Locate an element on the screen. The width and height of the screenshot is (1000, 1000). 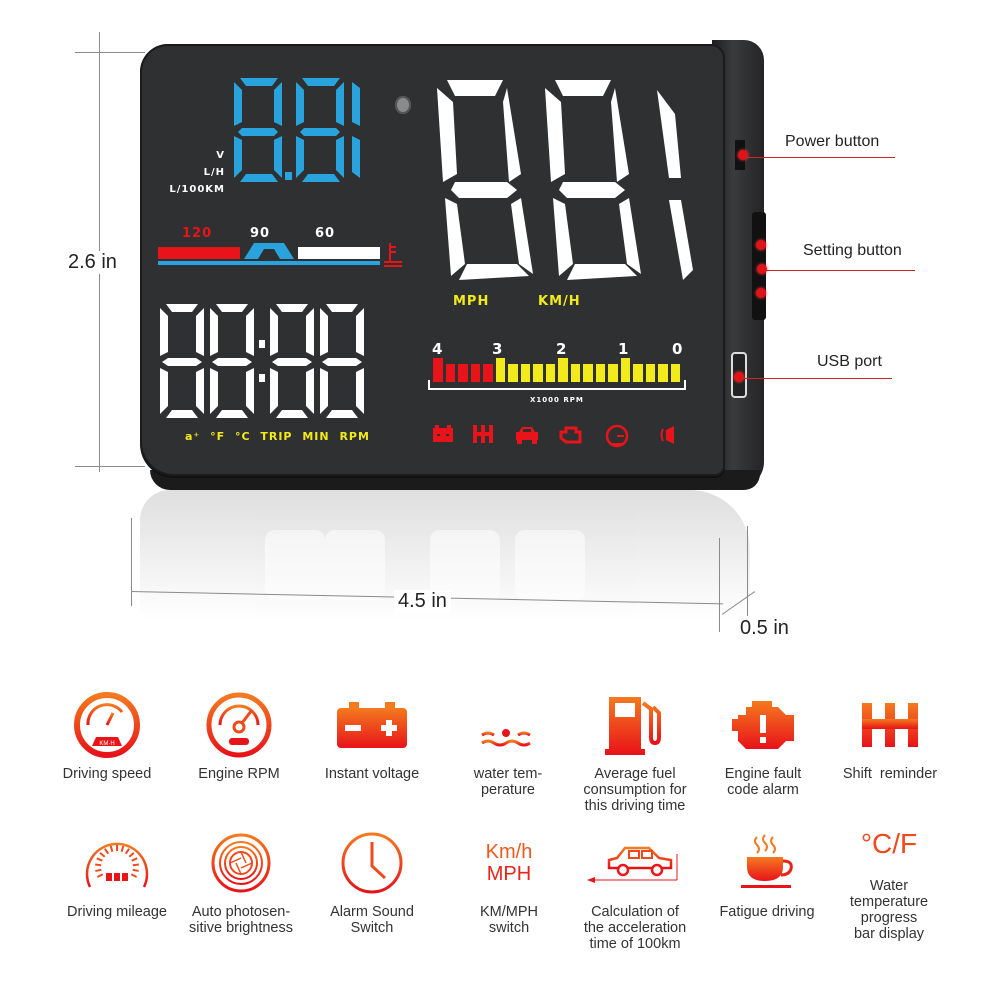
unit-lh: L/H is located at coordinates (214, 172).